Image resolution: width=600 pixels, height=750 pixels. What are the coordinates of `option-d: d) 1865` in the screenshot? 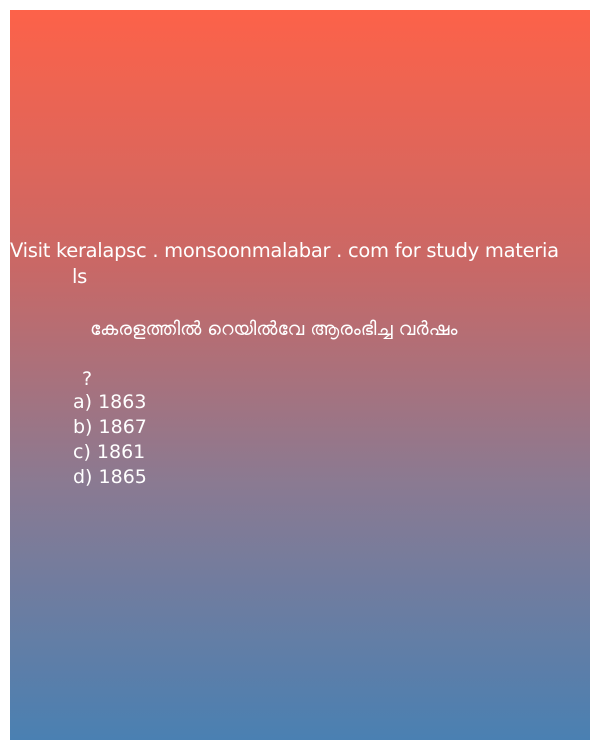 It's located at (110, 477).